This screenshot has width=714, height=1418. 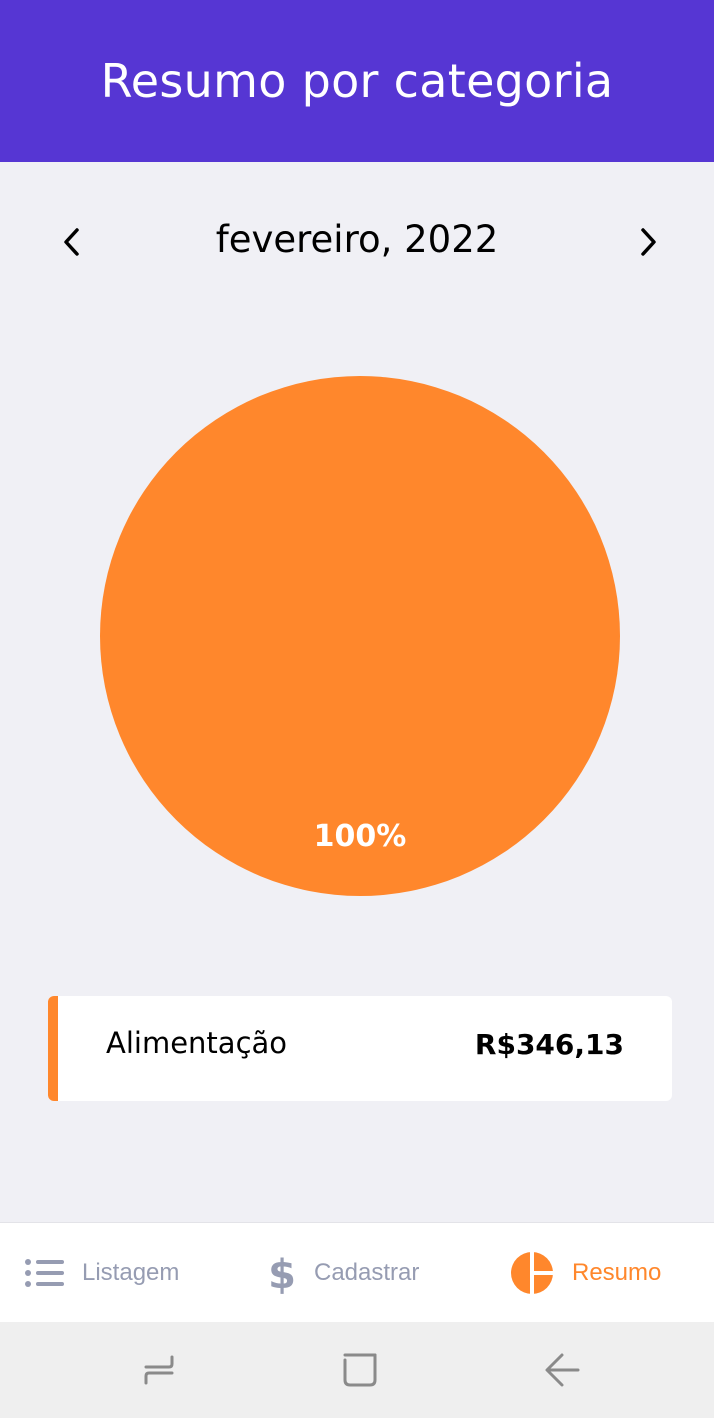 I want to click on dollar-sign-icon: $, so click(x=282, y=1273).